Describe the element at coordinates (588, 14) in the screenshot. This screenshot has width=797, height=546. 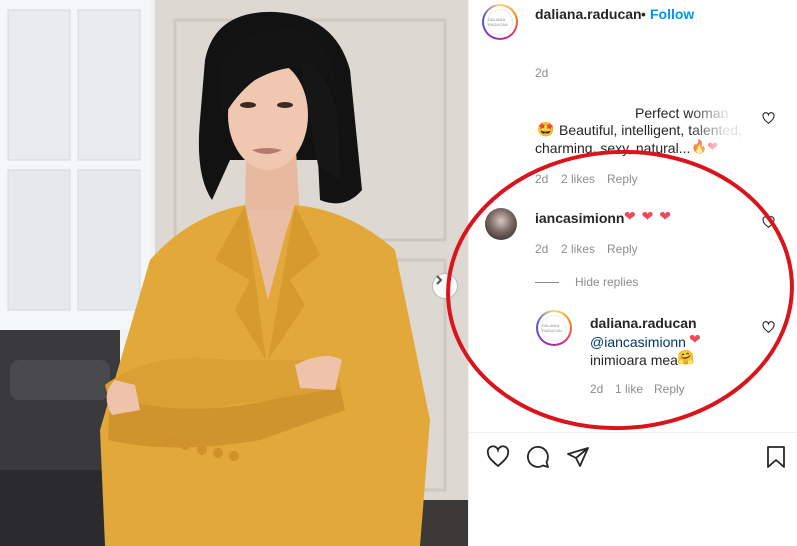
I see `author-username: daliana.raducan` at that location.